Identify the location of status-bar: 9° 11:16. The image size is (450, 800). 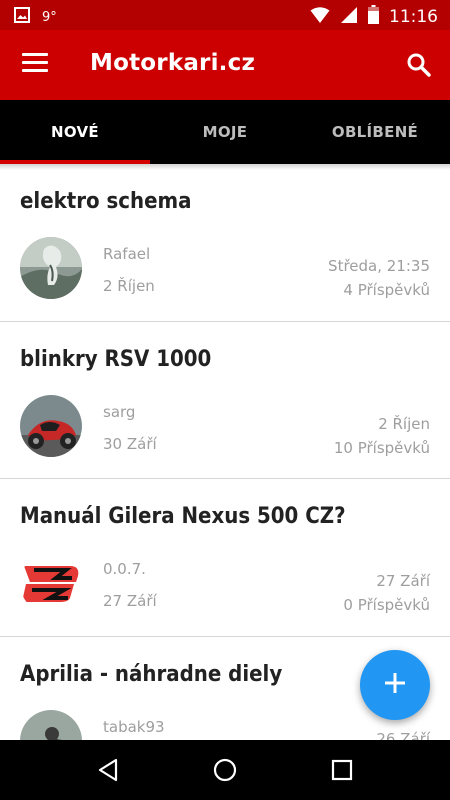
(225, 15).